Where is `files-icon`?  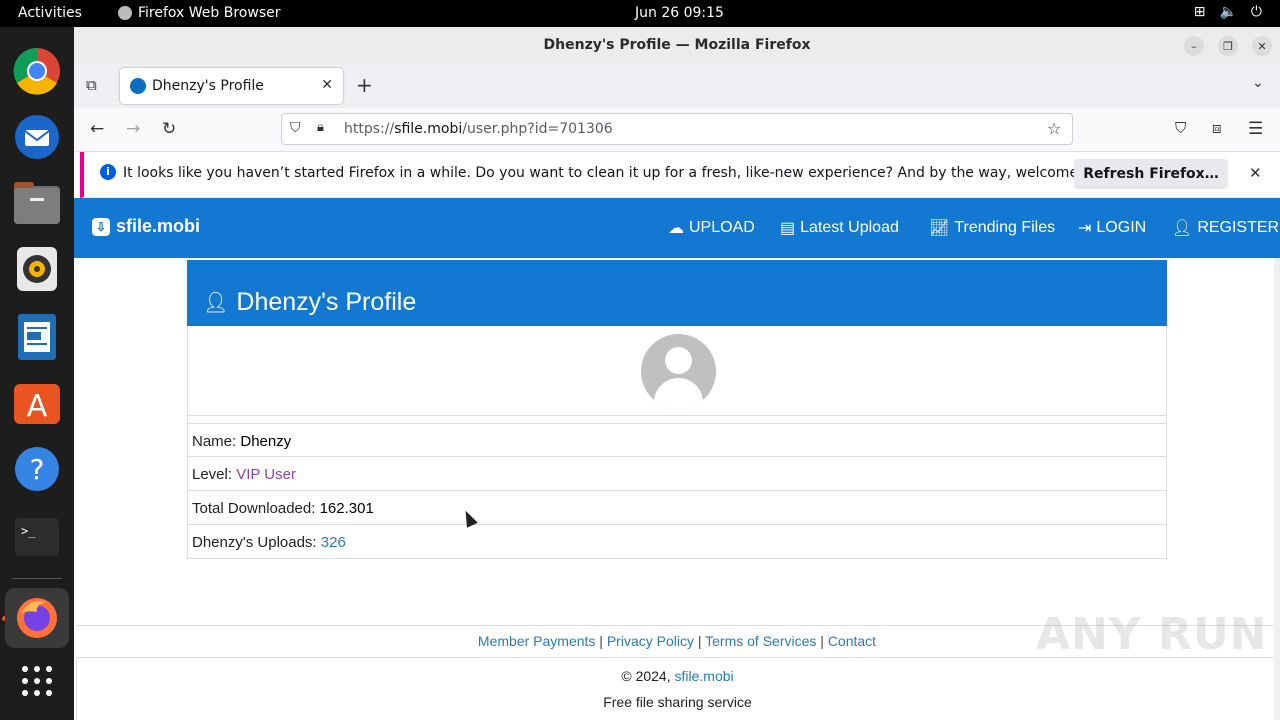 files-icon is located at coordinates (37, 203).